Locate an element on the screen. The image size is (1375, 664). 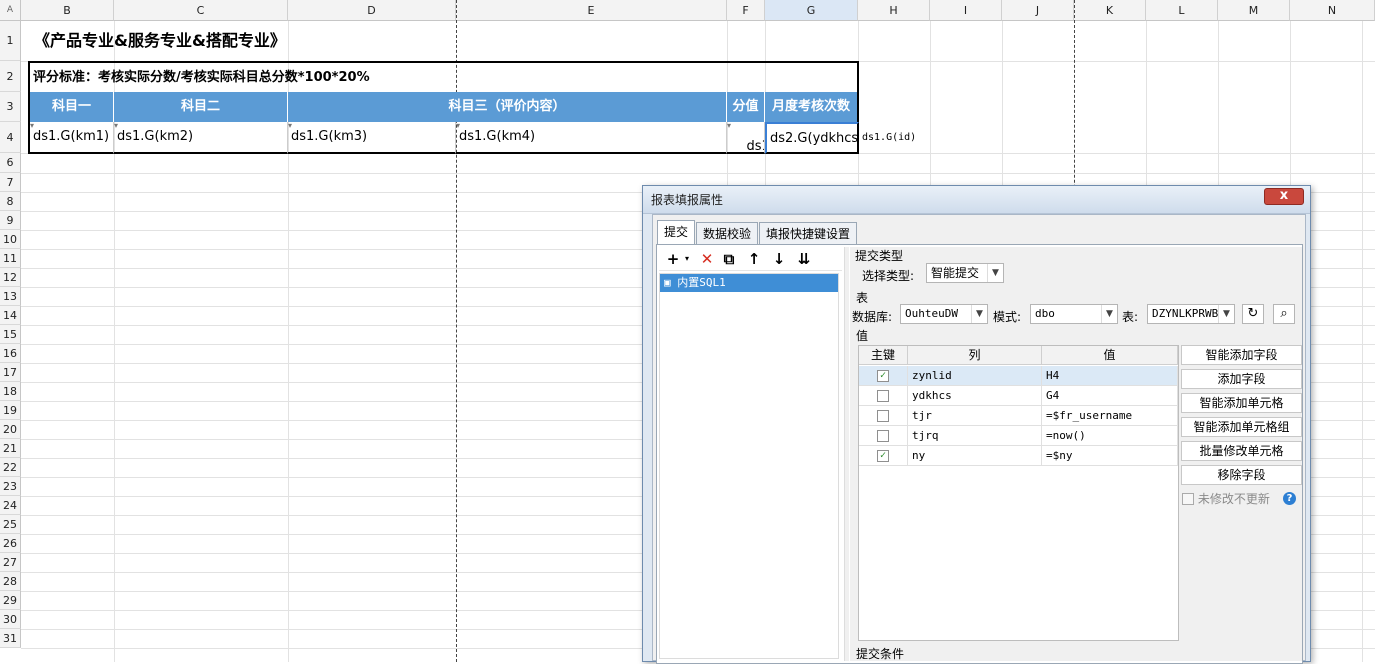
column-header-n: N is located at coordinates (1332, 10).